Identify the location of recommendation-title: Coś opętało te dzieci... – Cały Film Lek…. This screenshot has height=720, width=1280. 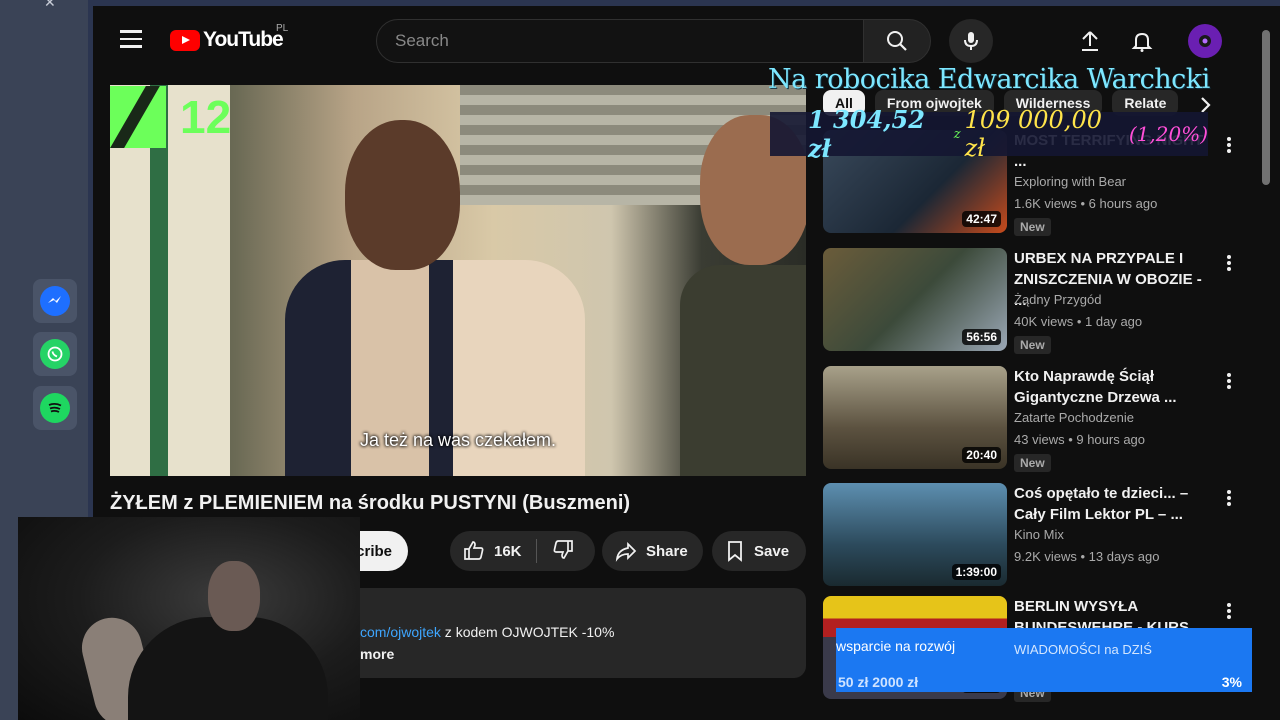
(1114, 504).